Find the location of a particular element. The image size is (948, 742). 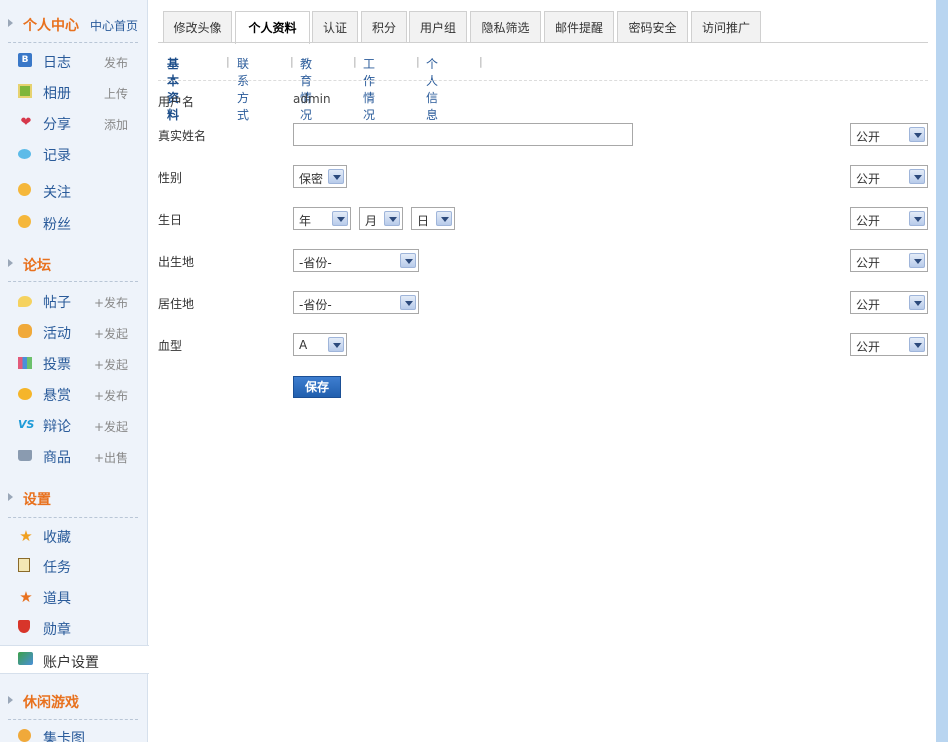

new-debate-link: +发起 is located at coordinates (111, 426).